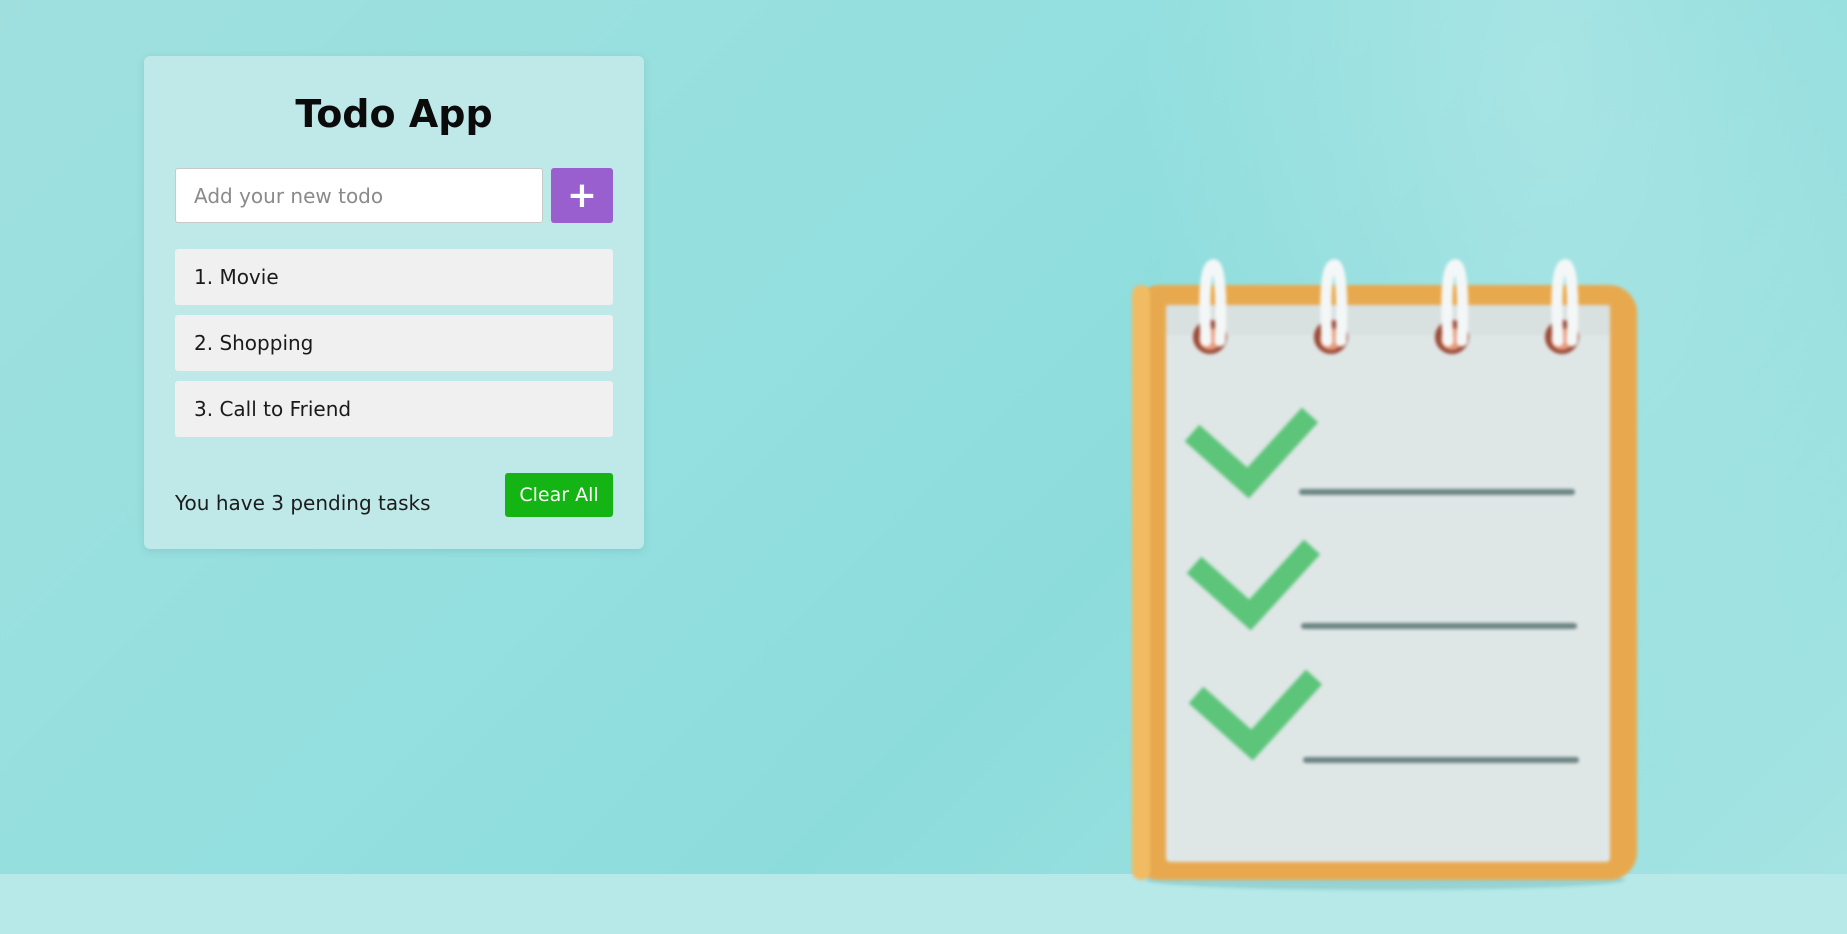  Describe the element at coordinates (394, 409) in the screenshot. I see `todo-item: 3. Call to Friend` at that location.